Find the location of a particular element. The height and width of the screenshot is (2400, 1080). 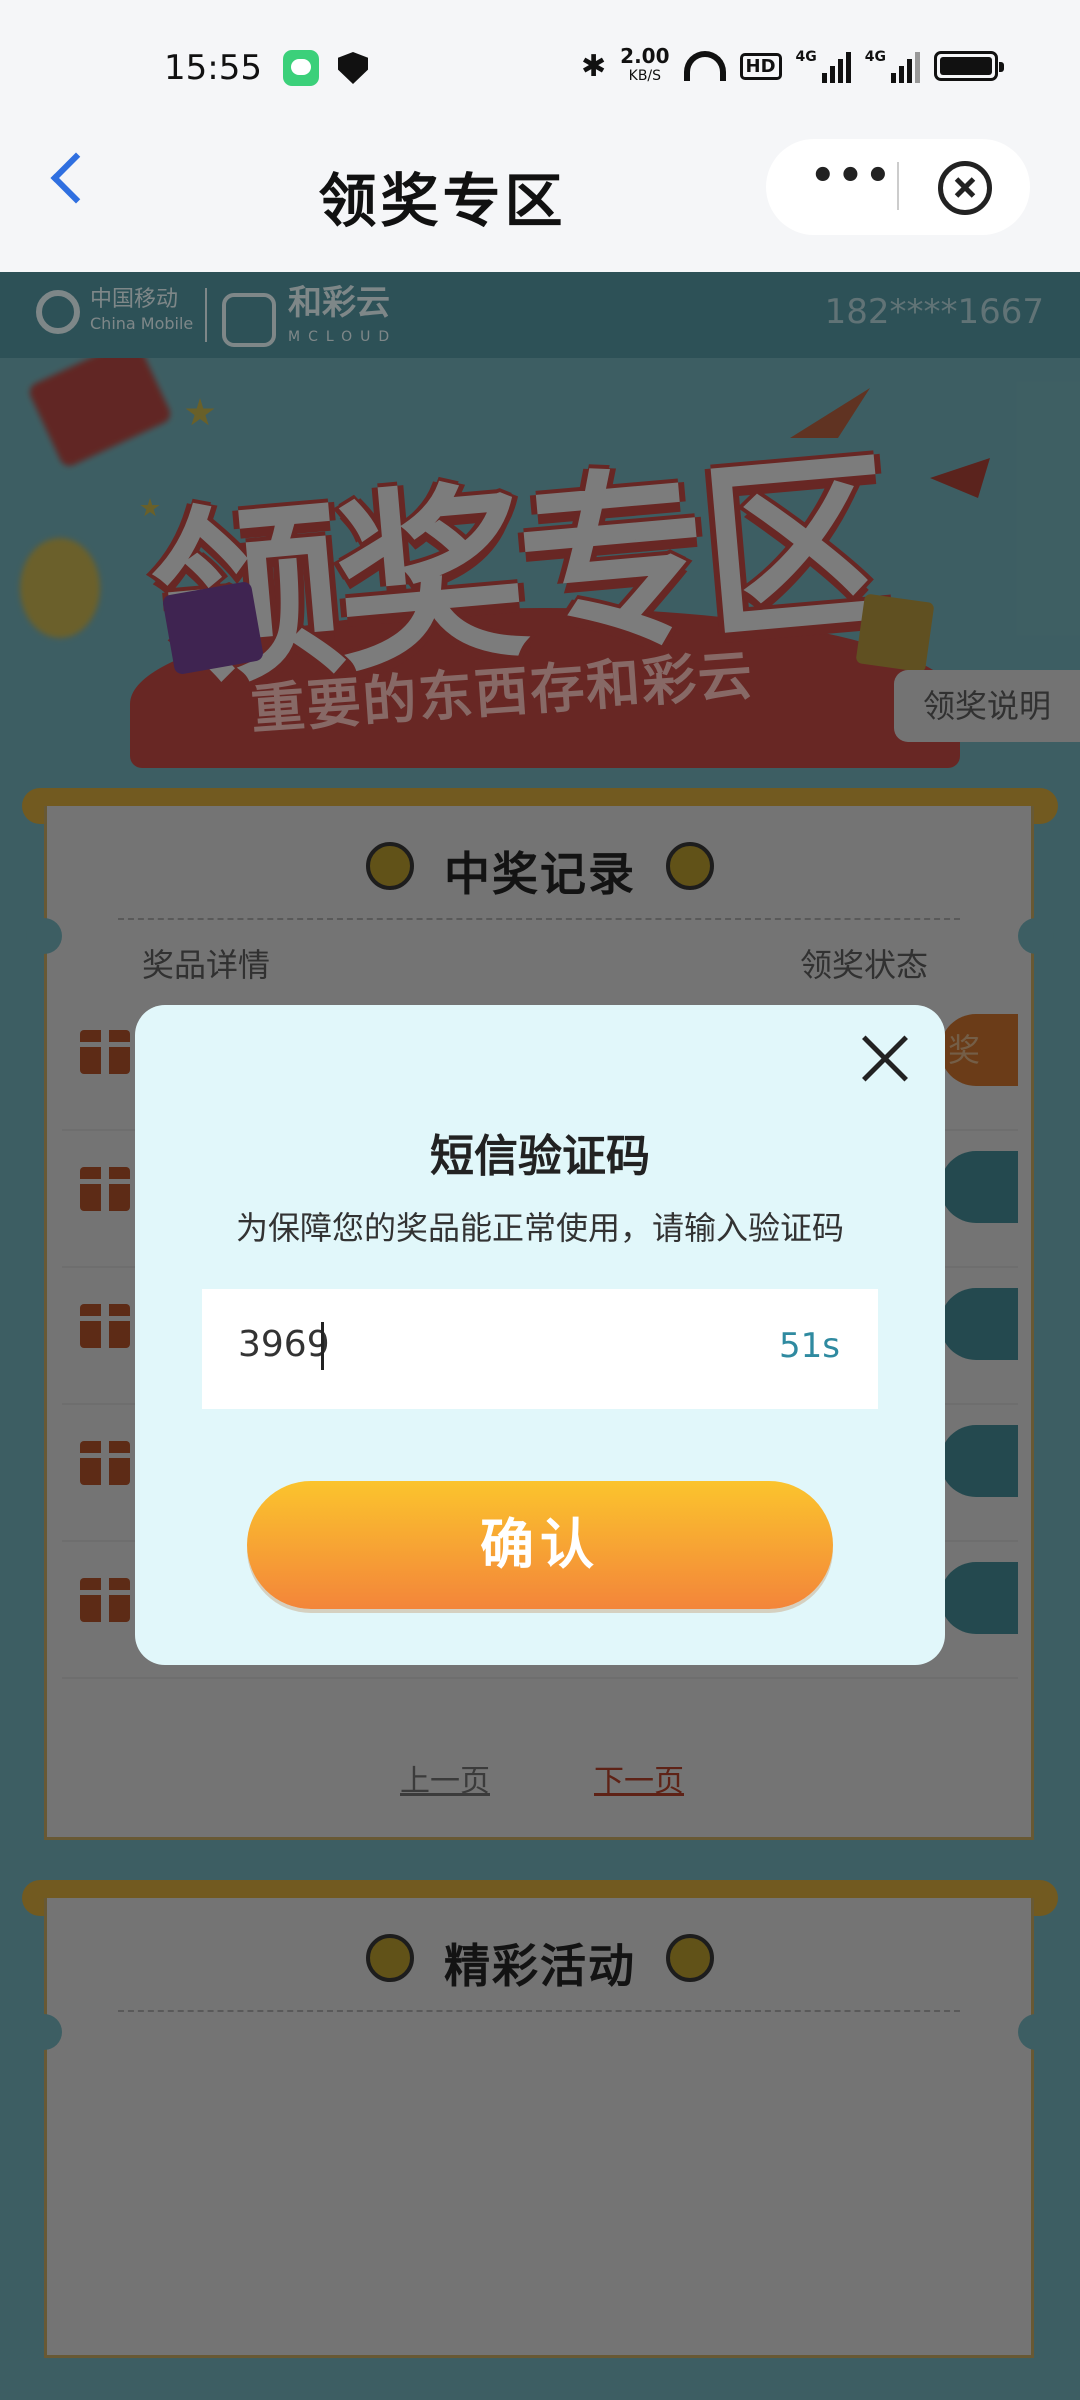

verification-code-value: 3969 is located at coordinates (284, 1344).